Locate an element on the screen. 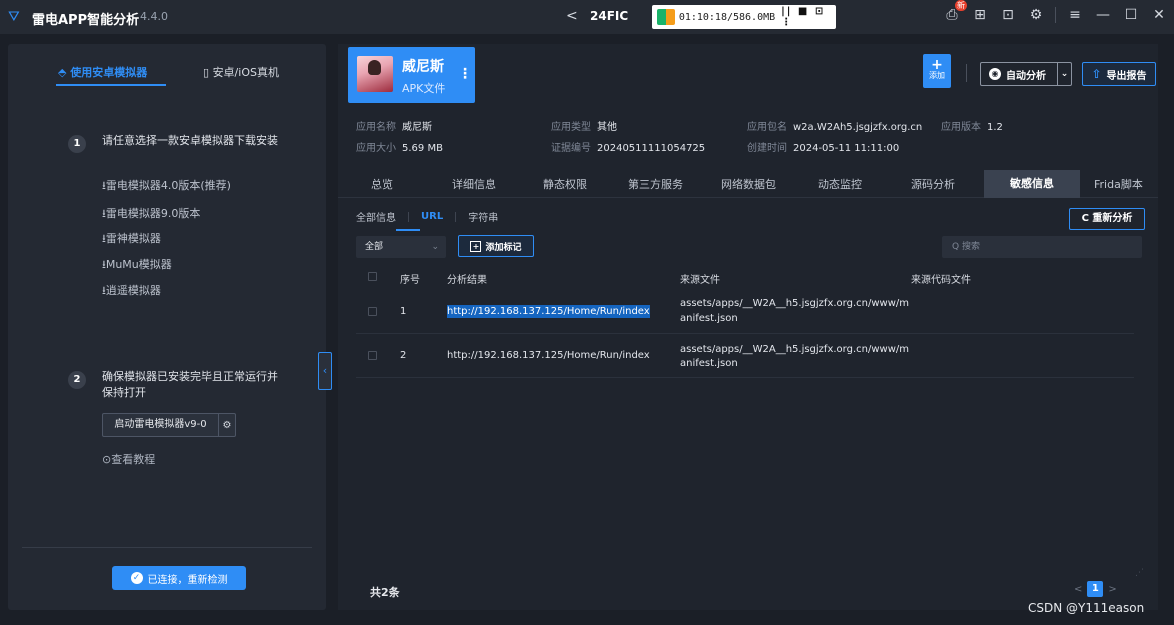 The height and width of the screenshot is (625, 1174). info-size: 应用大小 5.69 MB is located at coordinates (399, 148).